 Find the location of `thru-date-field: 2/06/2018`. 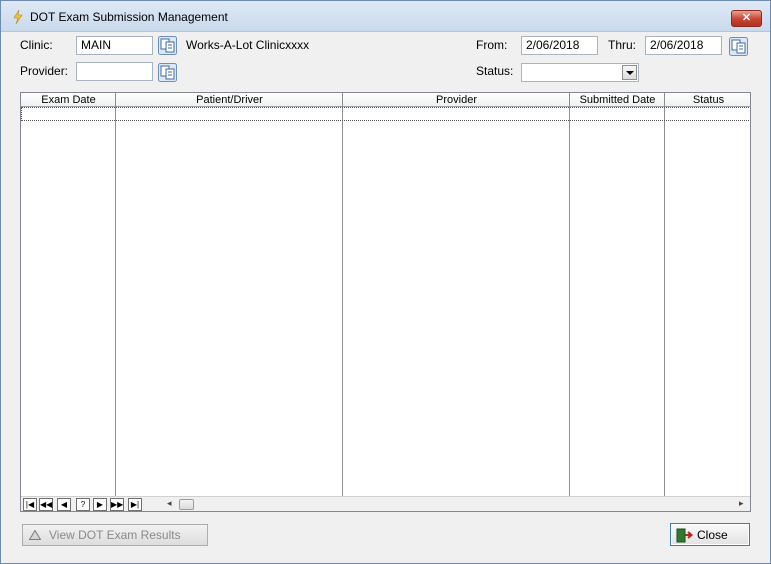

thru-date-field: 2/06/2018 is located at coordinates (683, 45).